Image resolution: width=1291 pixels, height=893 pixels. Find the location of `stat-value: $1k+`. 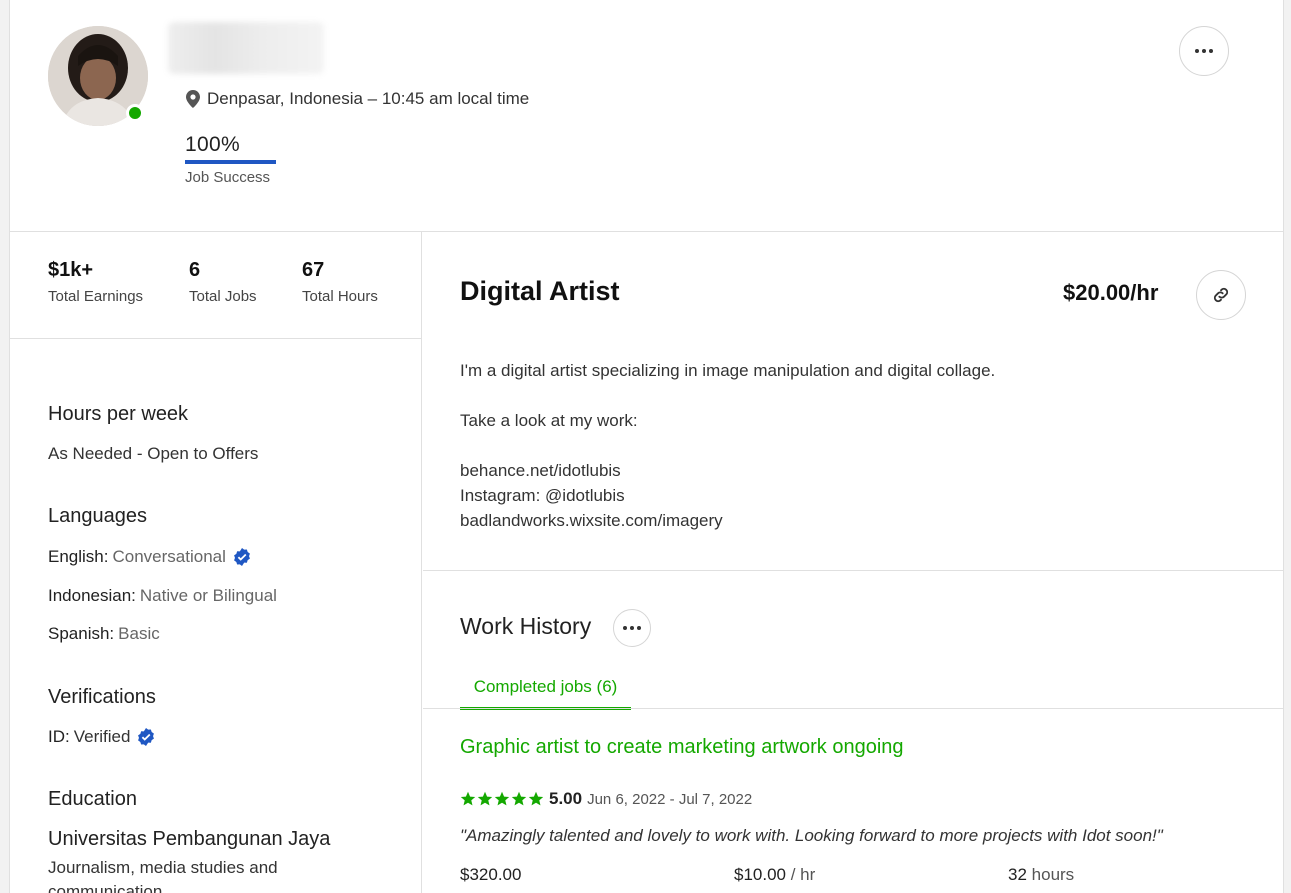

stat-value: $1k+ is located at coordinates (71, 270).